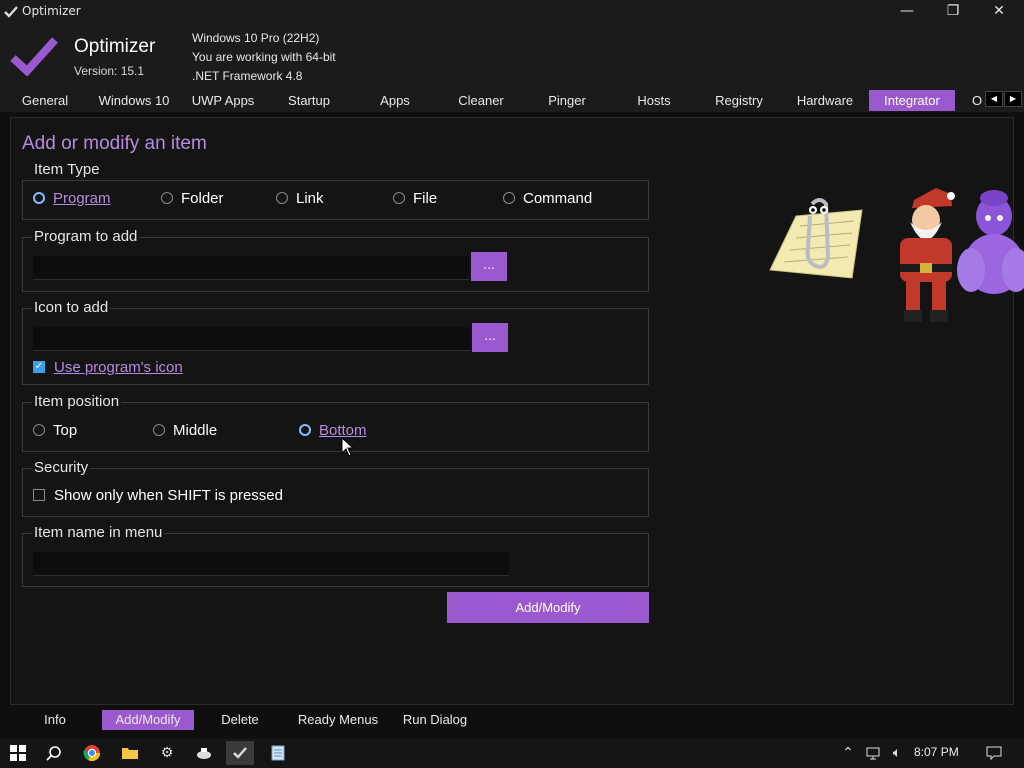 This screenshot has width=1024, height=768. What do you see at coordinates (936, 752) in the screenshot?
I see `taskbar-clock: 8:07 PM` at bounding box center [936, 752].